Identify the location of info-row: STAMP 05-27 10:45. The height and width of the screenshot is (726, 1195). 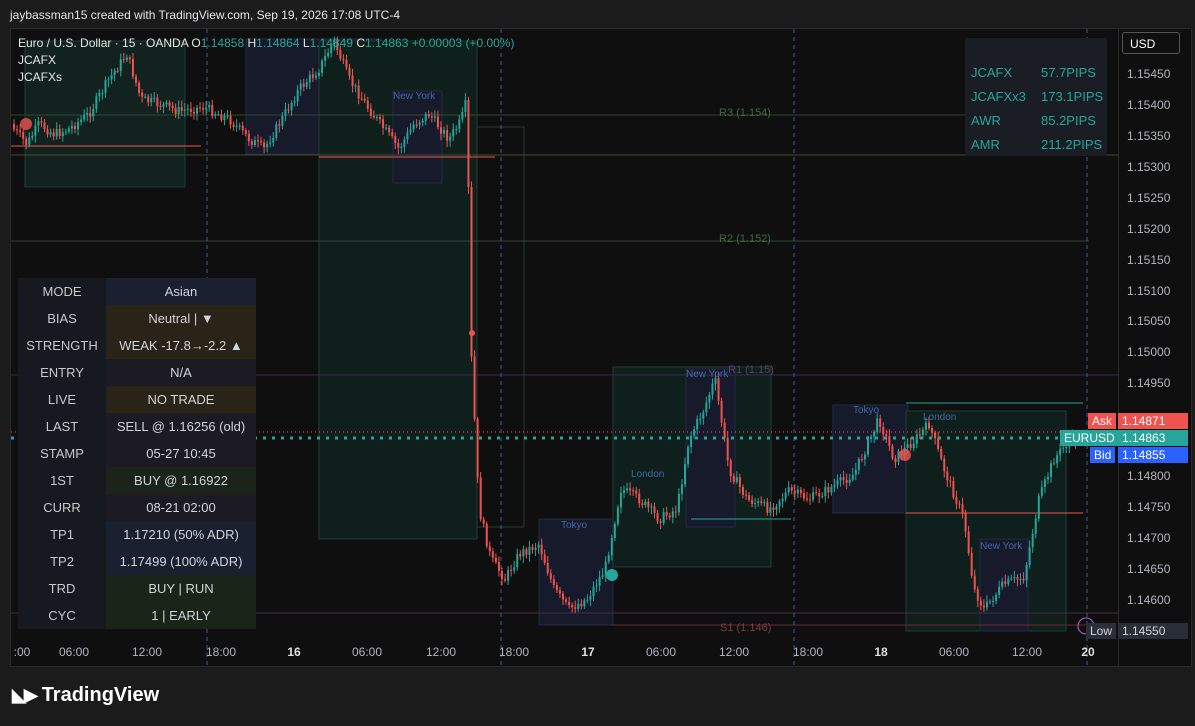
(137, 453).